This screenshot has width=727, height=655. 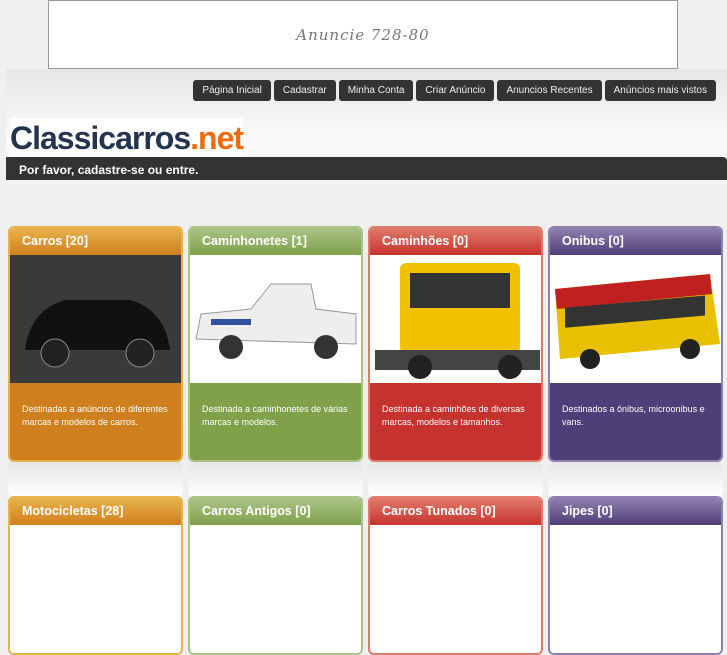 I want to click on nav-my-account: Minha Conta, so click(x=376, y=90).